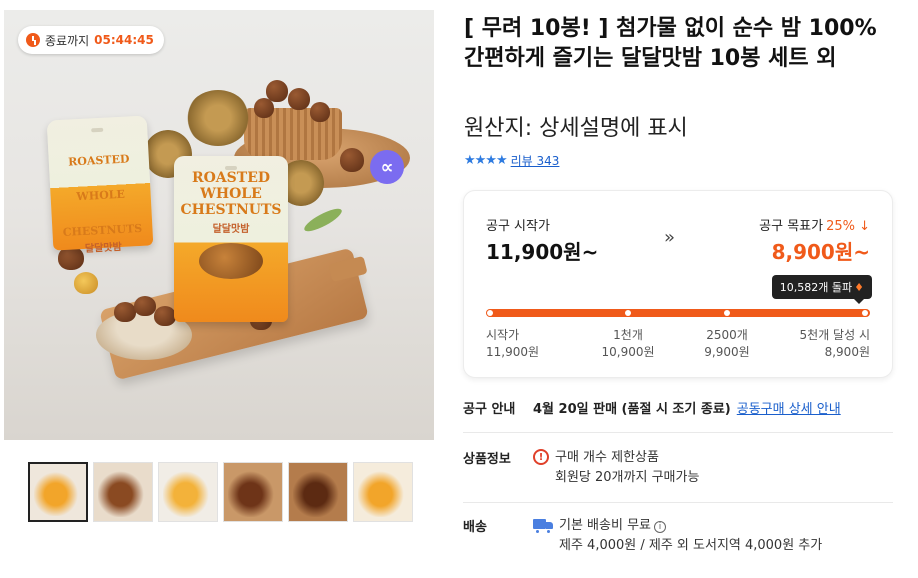 Image resolution: width=918 pixels, height=578 pixels. I want to click on progress-fill, so click(678, 313).